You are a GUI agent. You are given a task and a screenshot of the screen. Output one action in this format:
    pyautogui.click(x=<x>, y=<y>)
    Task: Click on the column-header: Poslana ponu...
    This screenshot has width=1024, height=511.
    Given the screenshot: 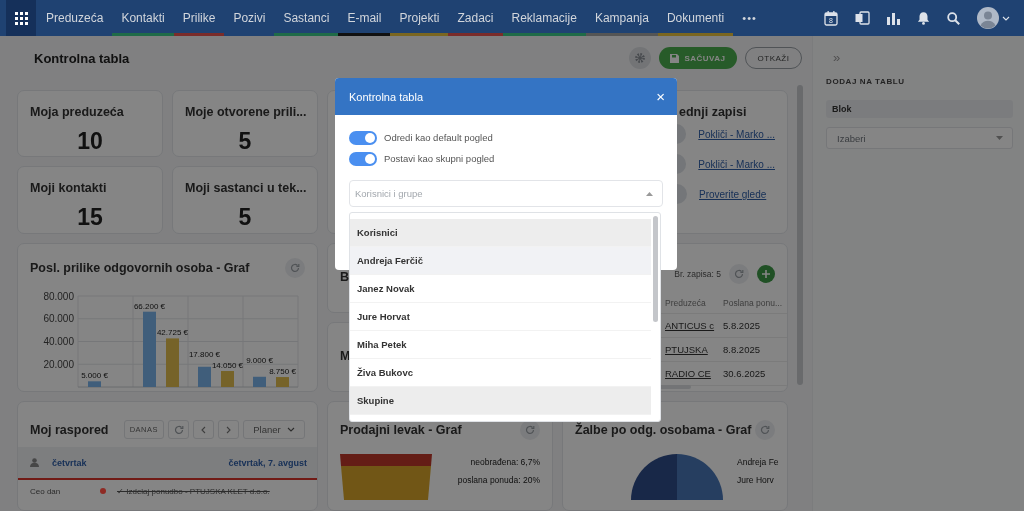 What is the action you would take?
    pyautogui.click(x=753, y=302)
    